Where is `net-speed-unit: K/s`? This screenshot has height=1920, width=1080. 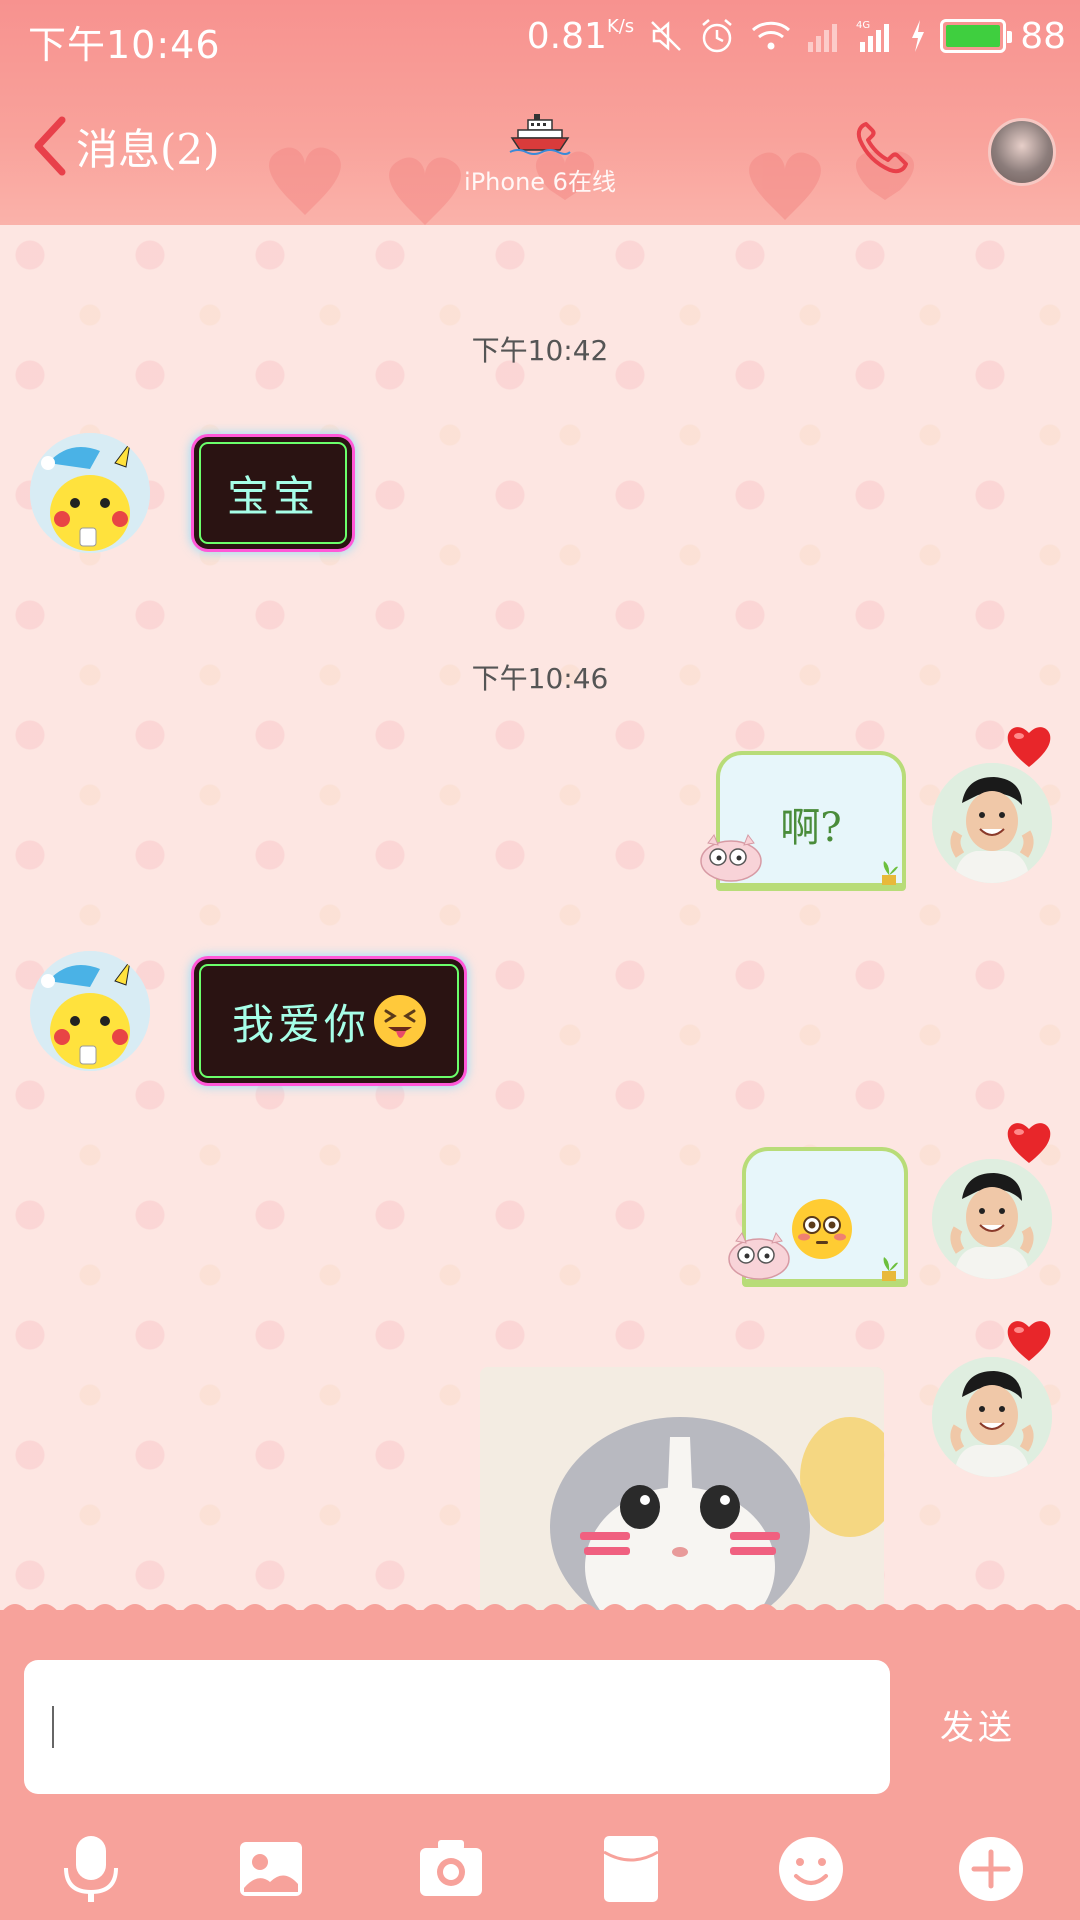
net-speed-unit: K/s is located at coordinates (620, 26).